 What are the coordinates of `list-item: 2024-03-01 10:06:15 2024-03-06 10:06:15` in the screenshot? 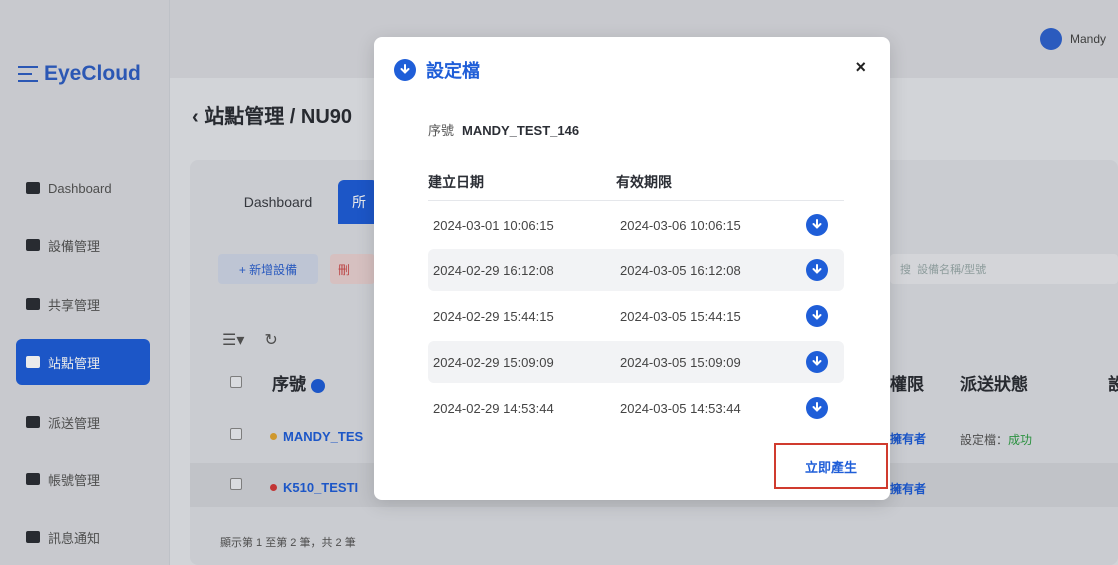 It's located at (636, 225).